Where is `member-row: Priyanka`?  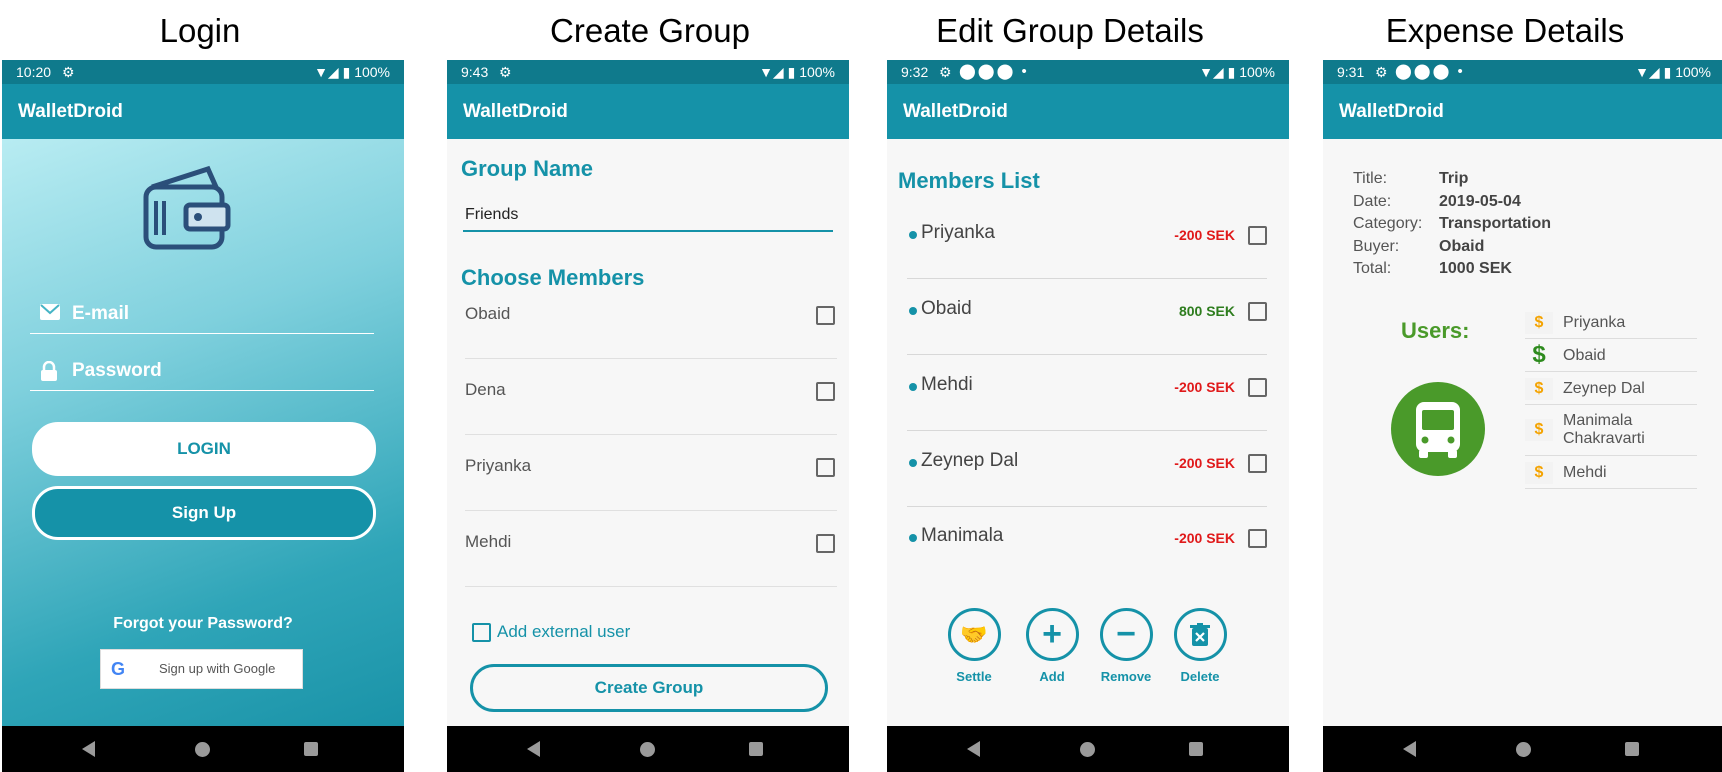
member-row: Priyanka is located at coordinates (651, 472).